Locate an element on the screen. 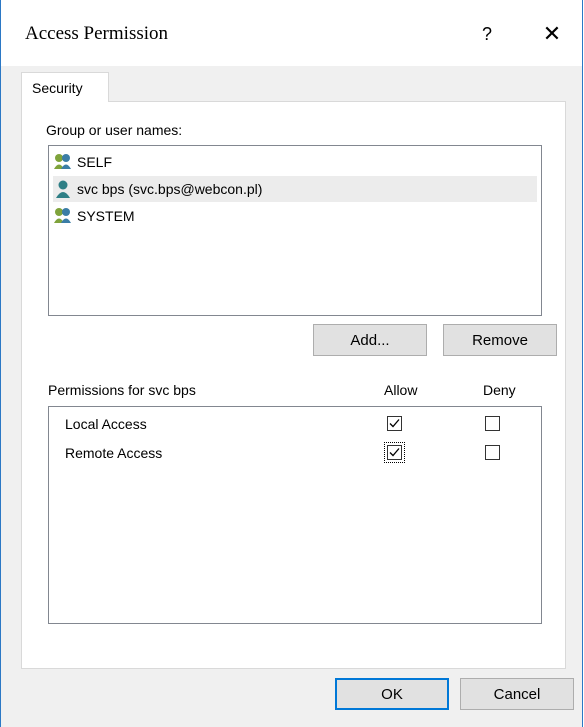 The image size is (584, 727). close-icon: ✕ is located at coordinates (552, 33).